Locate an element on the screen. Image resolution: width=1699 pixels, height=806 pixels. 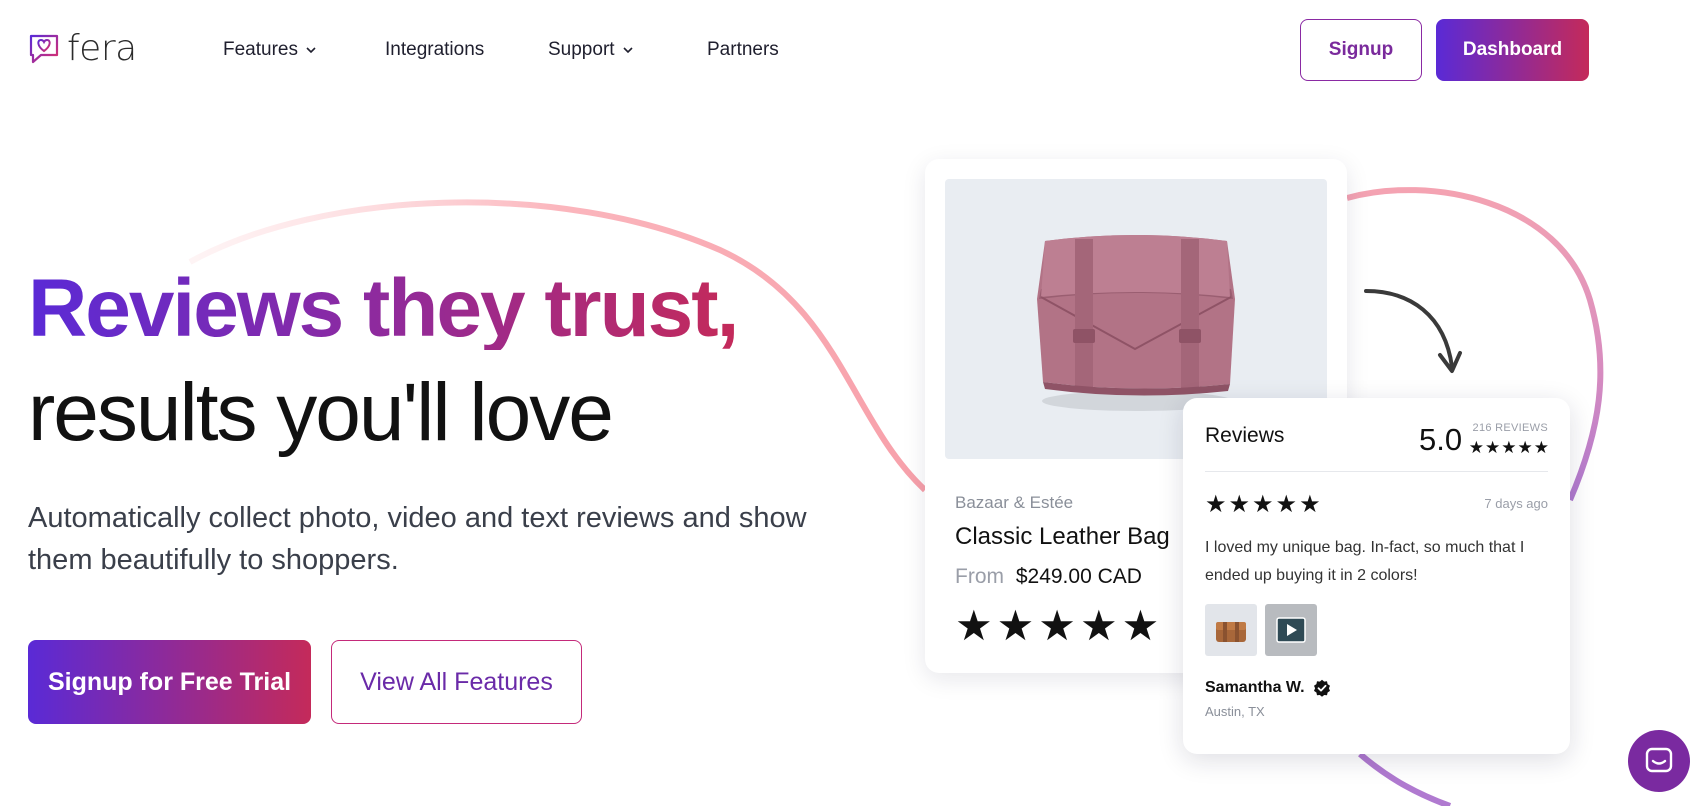
logo: fera is located at coordinates (82, 49).